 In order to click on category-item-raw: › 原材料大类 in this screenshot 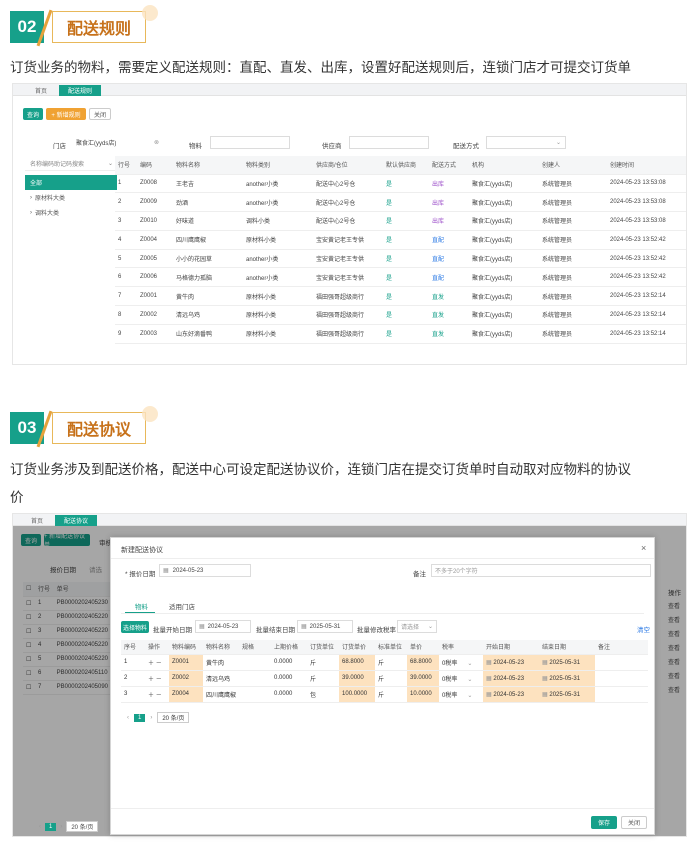, I will do `click(71, 197)`.